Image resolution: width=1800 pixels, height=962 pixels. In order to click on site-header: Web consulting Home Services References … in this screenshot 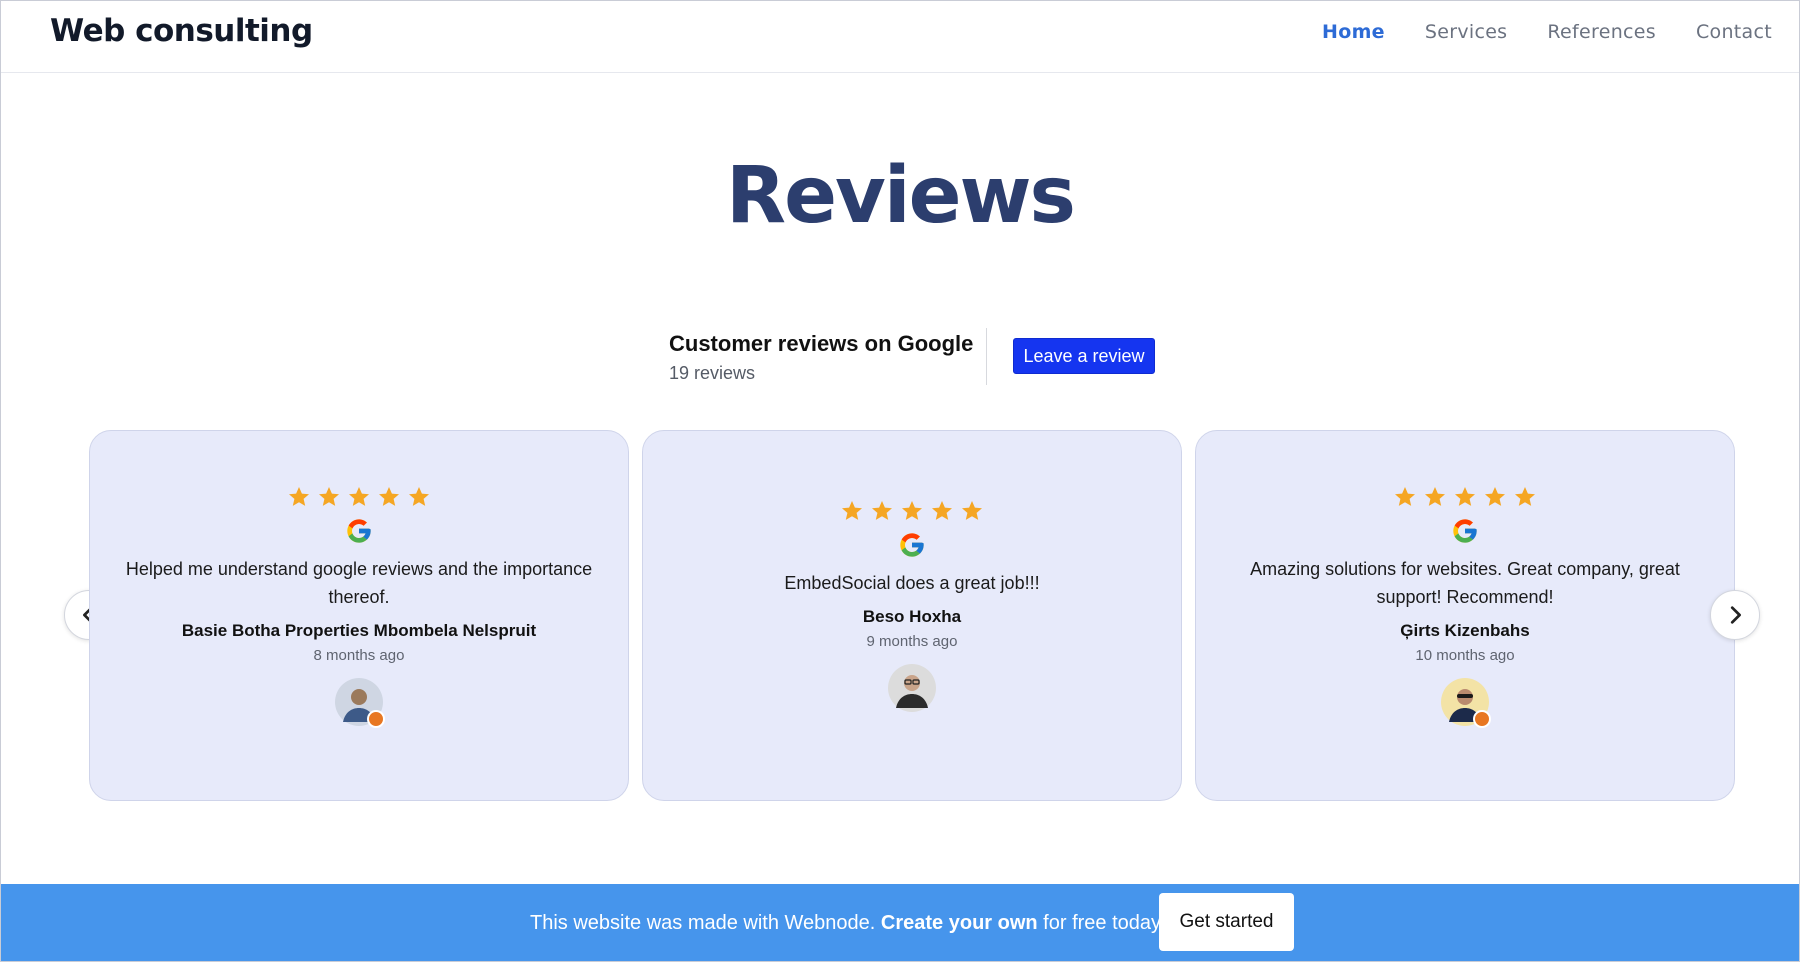, I will do `click(900, 37)`.